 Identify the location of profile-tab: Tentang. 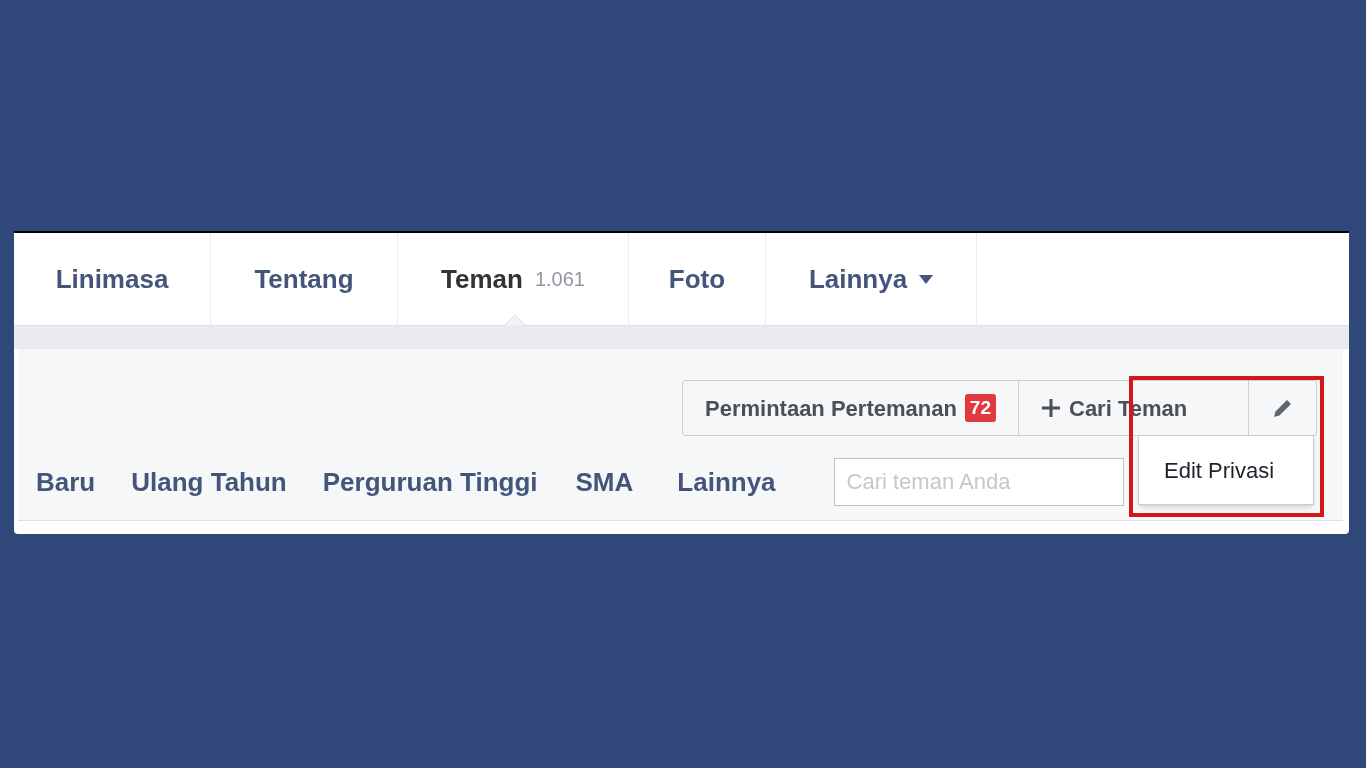
(304, 279).